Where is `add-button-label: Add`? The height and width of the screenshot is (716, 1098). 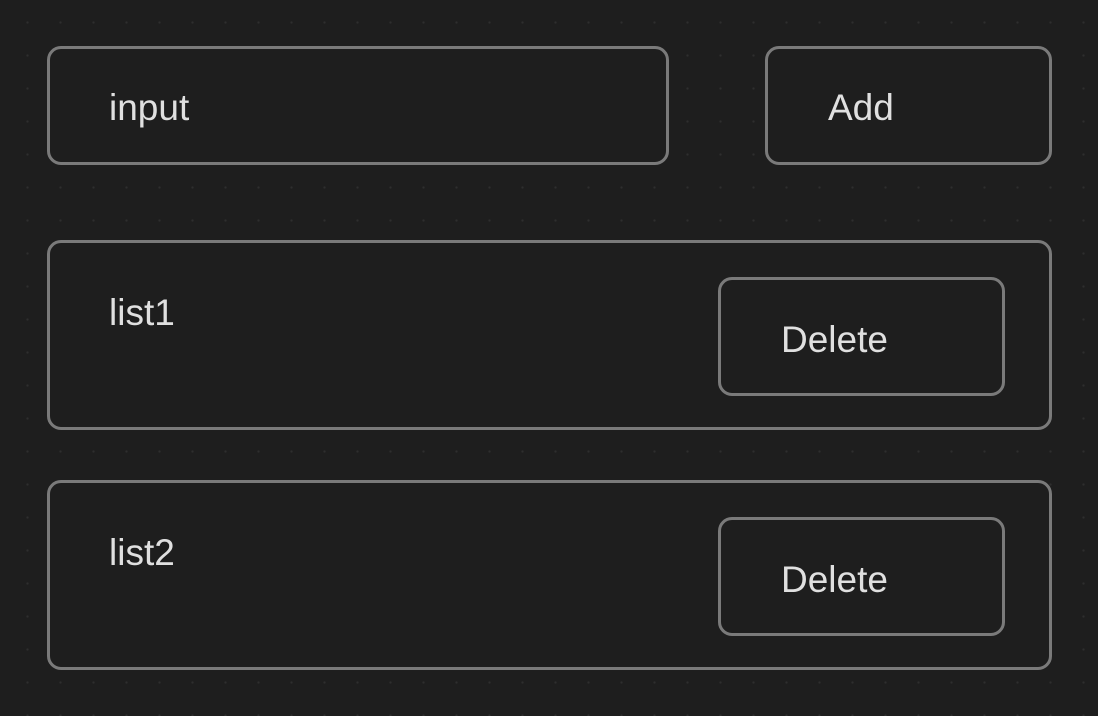
add-button-label: Add is located at coordinates (861, 107).